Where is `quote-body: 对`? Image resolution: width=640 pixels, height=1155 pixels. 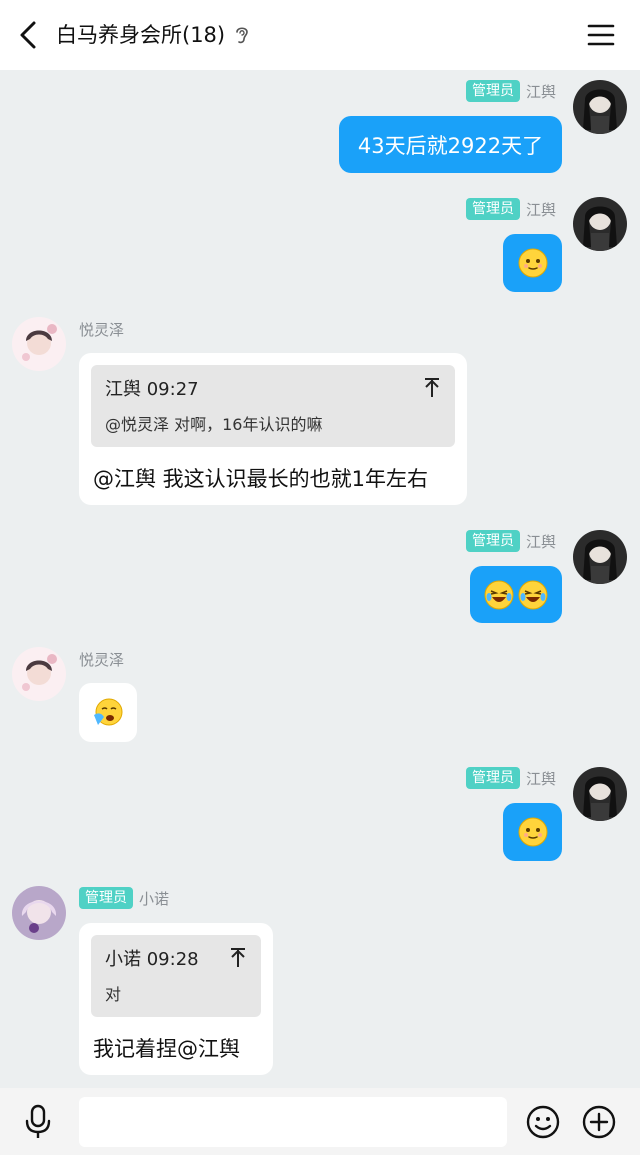 quote-body: 对 is located at coordinates (113, 994).